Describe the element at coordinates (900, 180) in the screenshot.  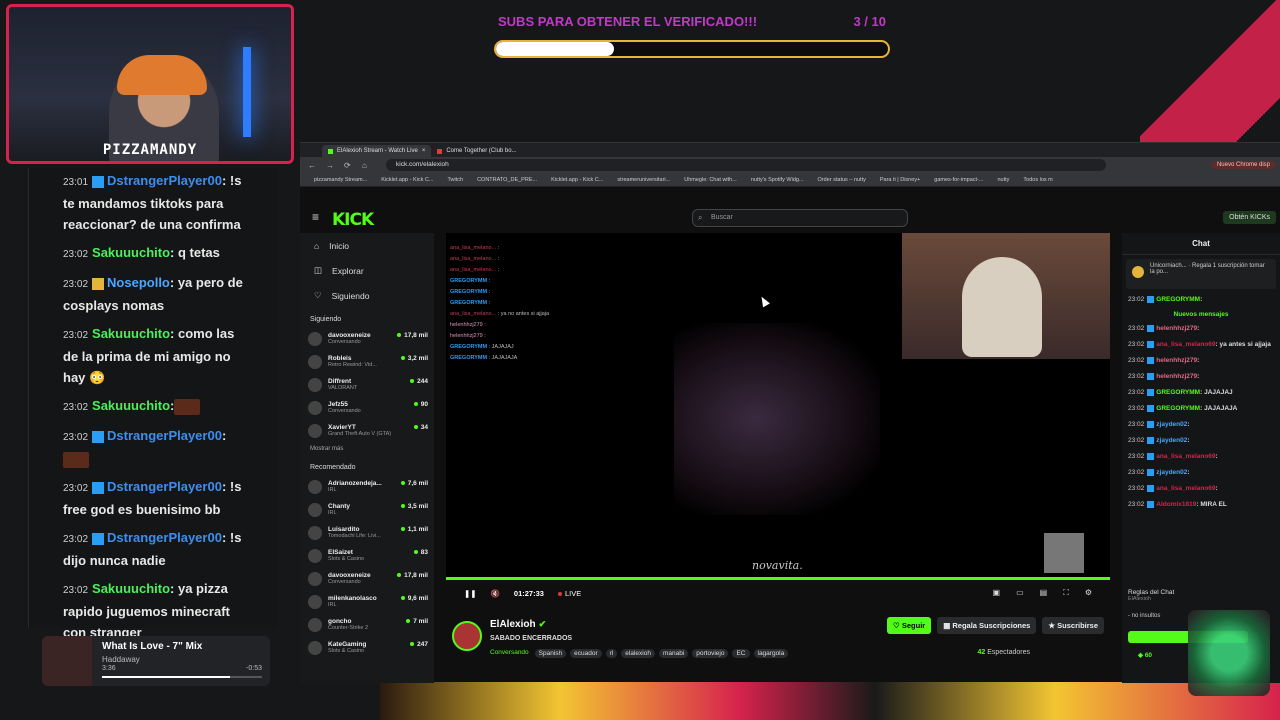
I see `bookmark-item: Para ti | Disney+` at that location.